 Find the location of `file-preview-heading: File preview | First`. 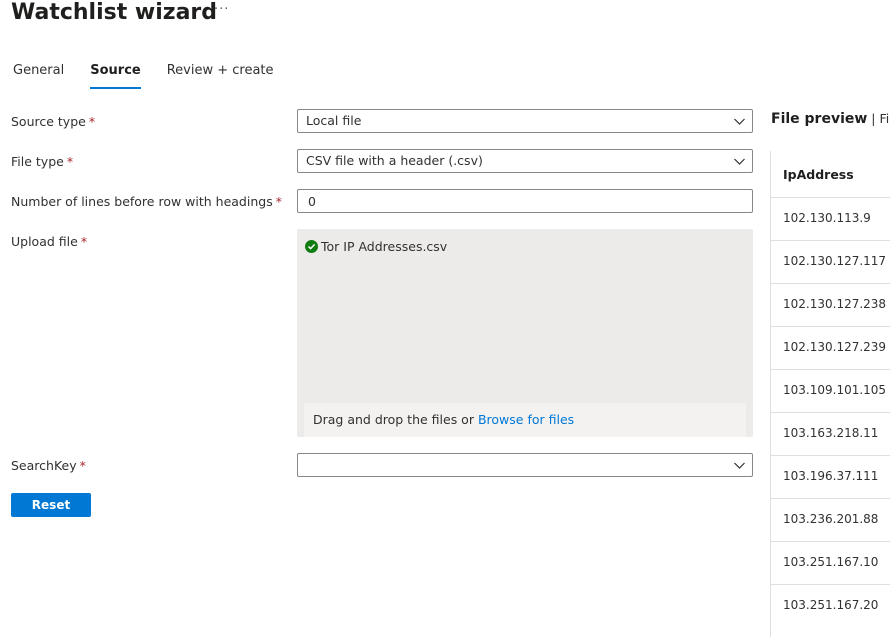

file-preview-heading: File preview | First is located at coordinates (830, 119).